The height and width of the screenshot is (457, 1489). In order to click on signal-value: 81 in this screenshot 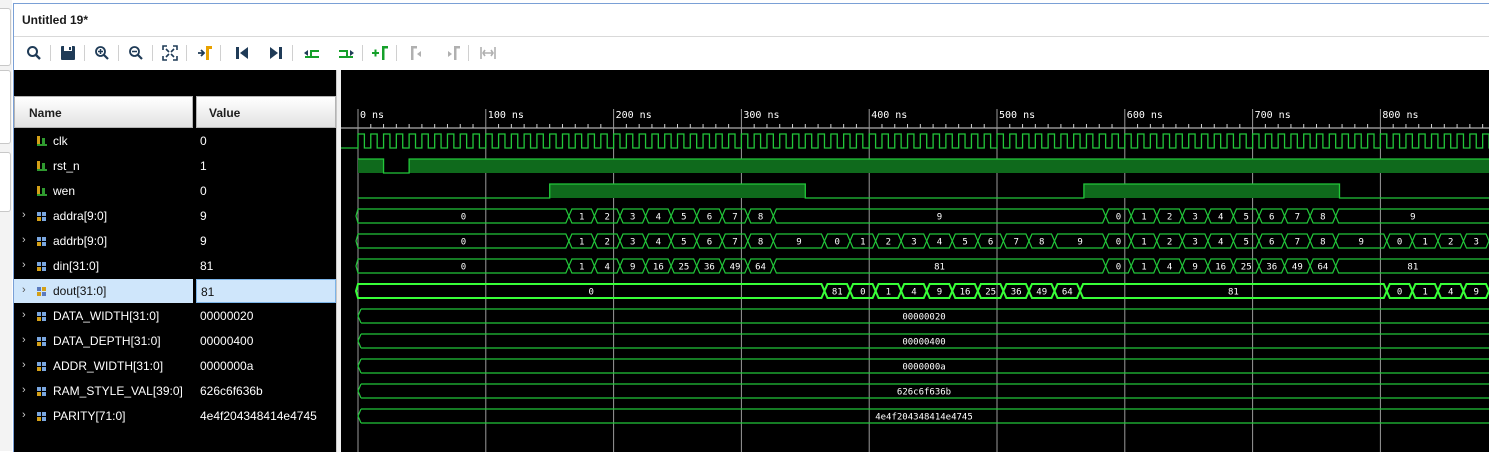, I will do `click(207, 266)`.